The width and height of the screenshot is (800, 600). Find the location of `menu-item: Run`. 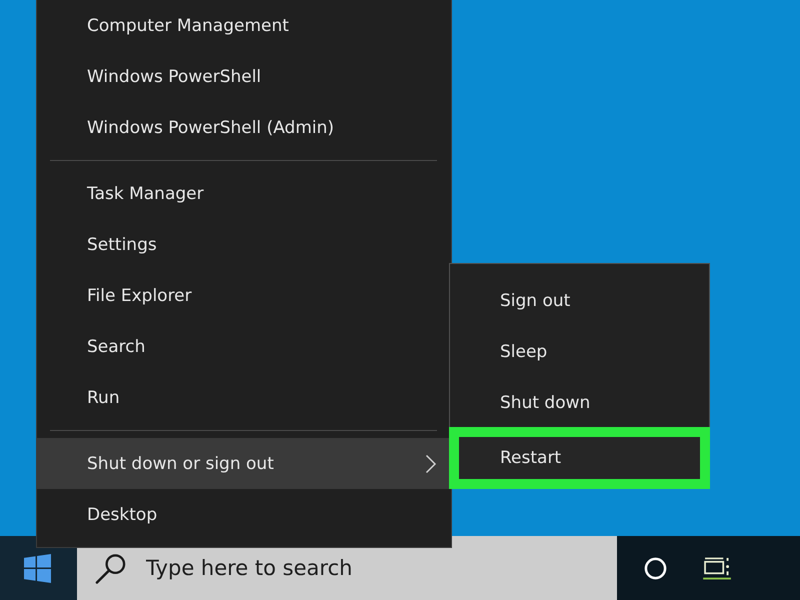

menu-item: Run is located at coordinates (244, 397).